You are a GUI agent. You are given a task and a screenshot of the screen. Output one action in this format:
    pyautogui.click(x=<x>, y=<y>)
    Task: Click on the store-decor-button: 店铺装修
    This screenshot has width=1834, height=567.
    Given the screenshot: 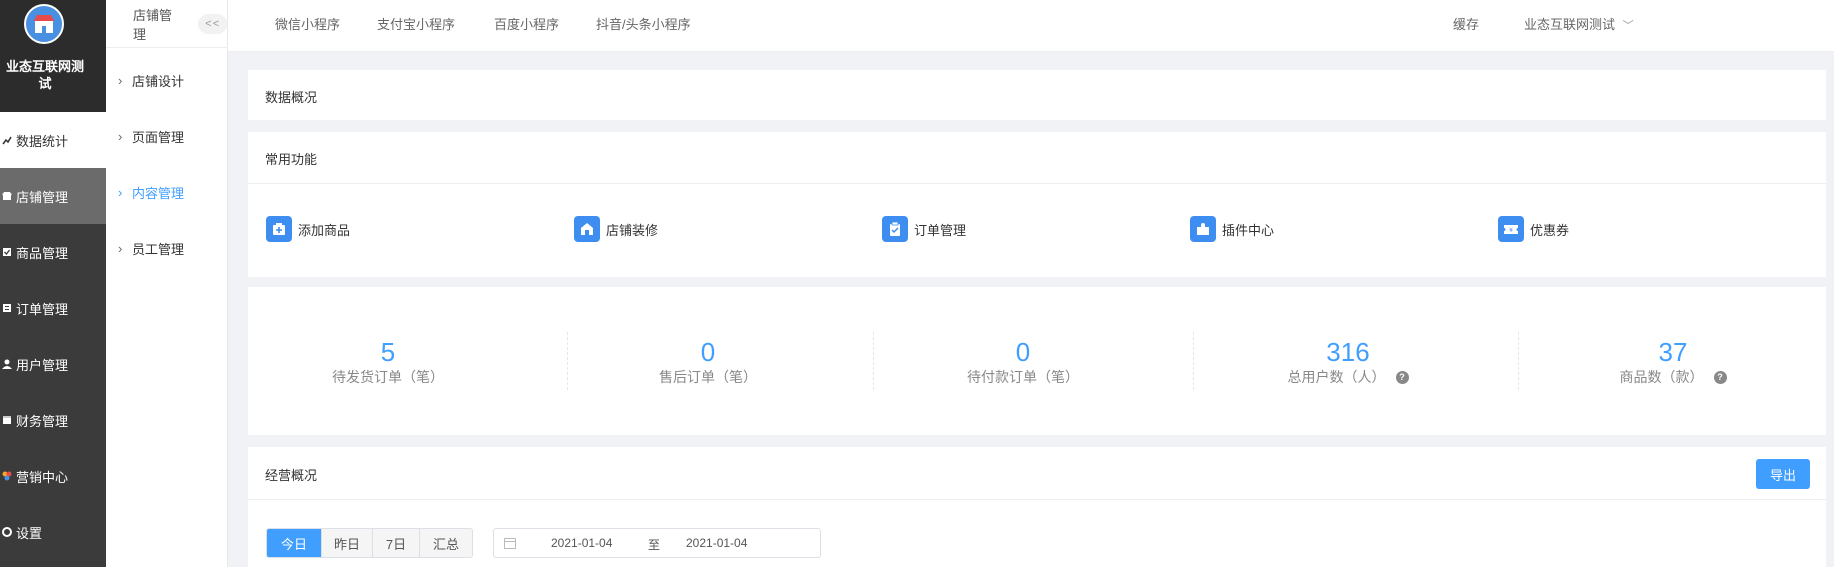 What is the action you would take?
    pyautogui.click(x=616, y=229)
    